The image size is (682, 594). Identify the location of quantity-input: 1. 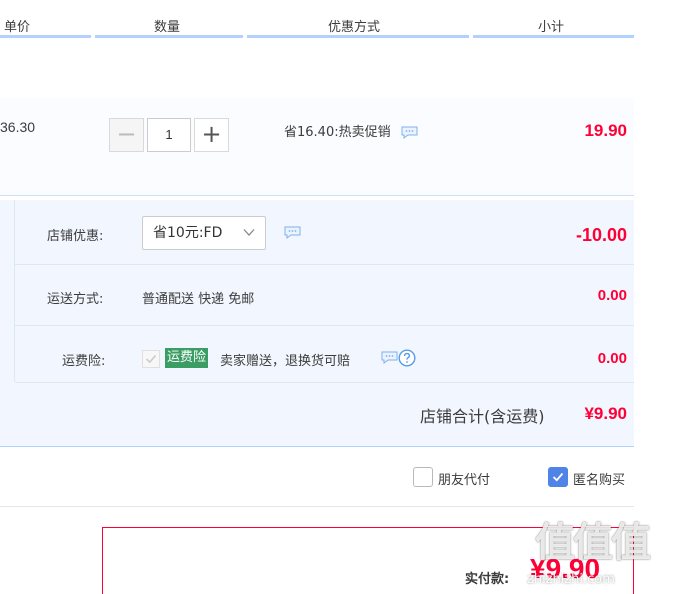
(169, 135).